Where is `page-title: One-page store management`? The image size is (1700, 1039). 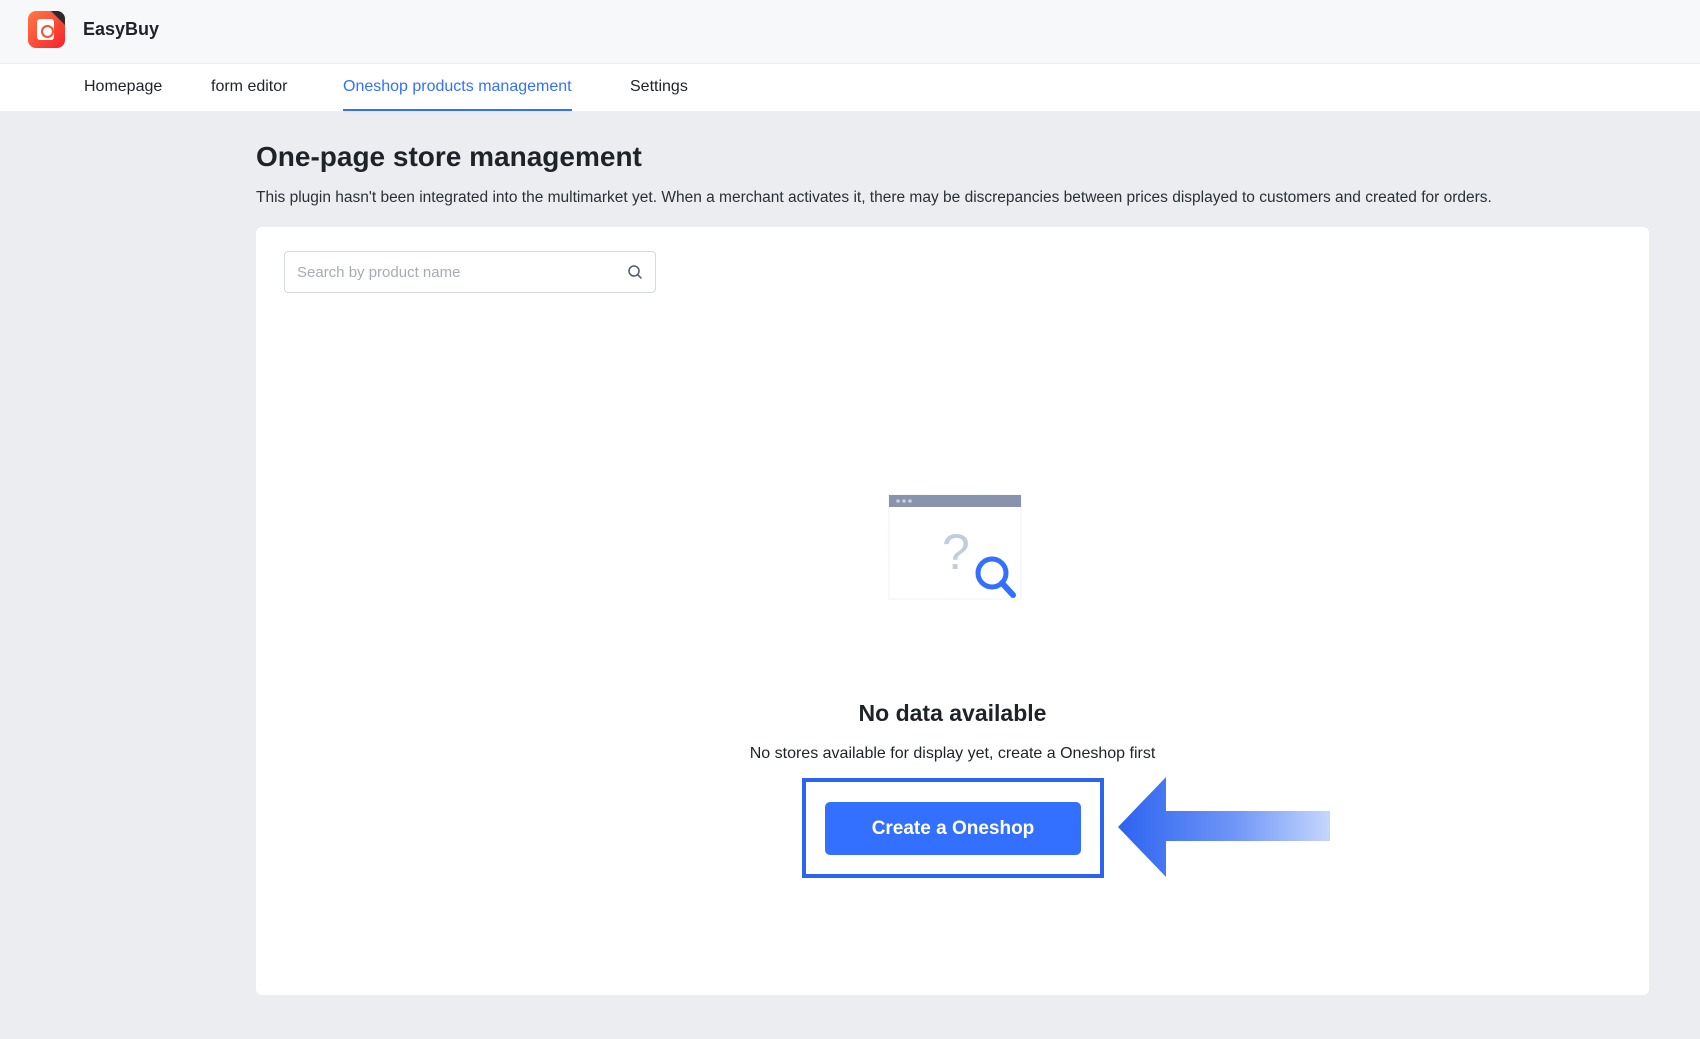 page-title: One-page store management is located at coordinates (449, 156).